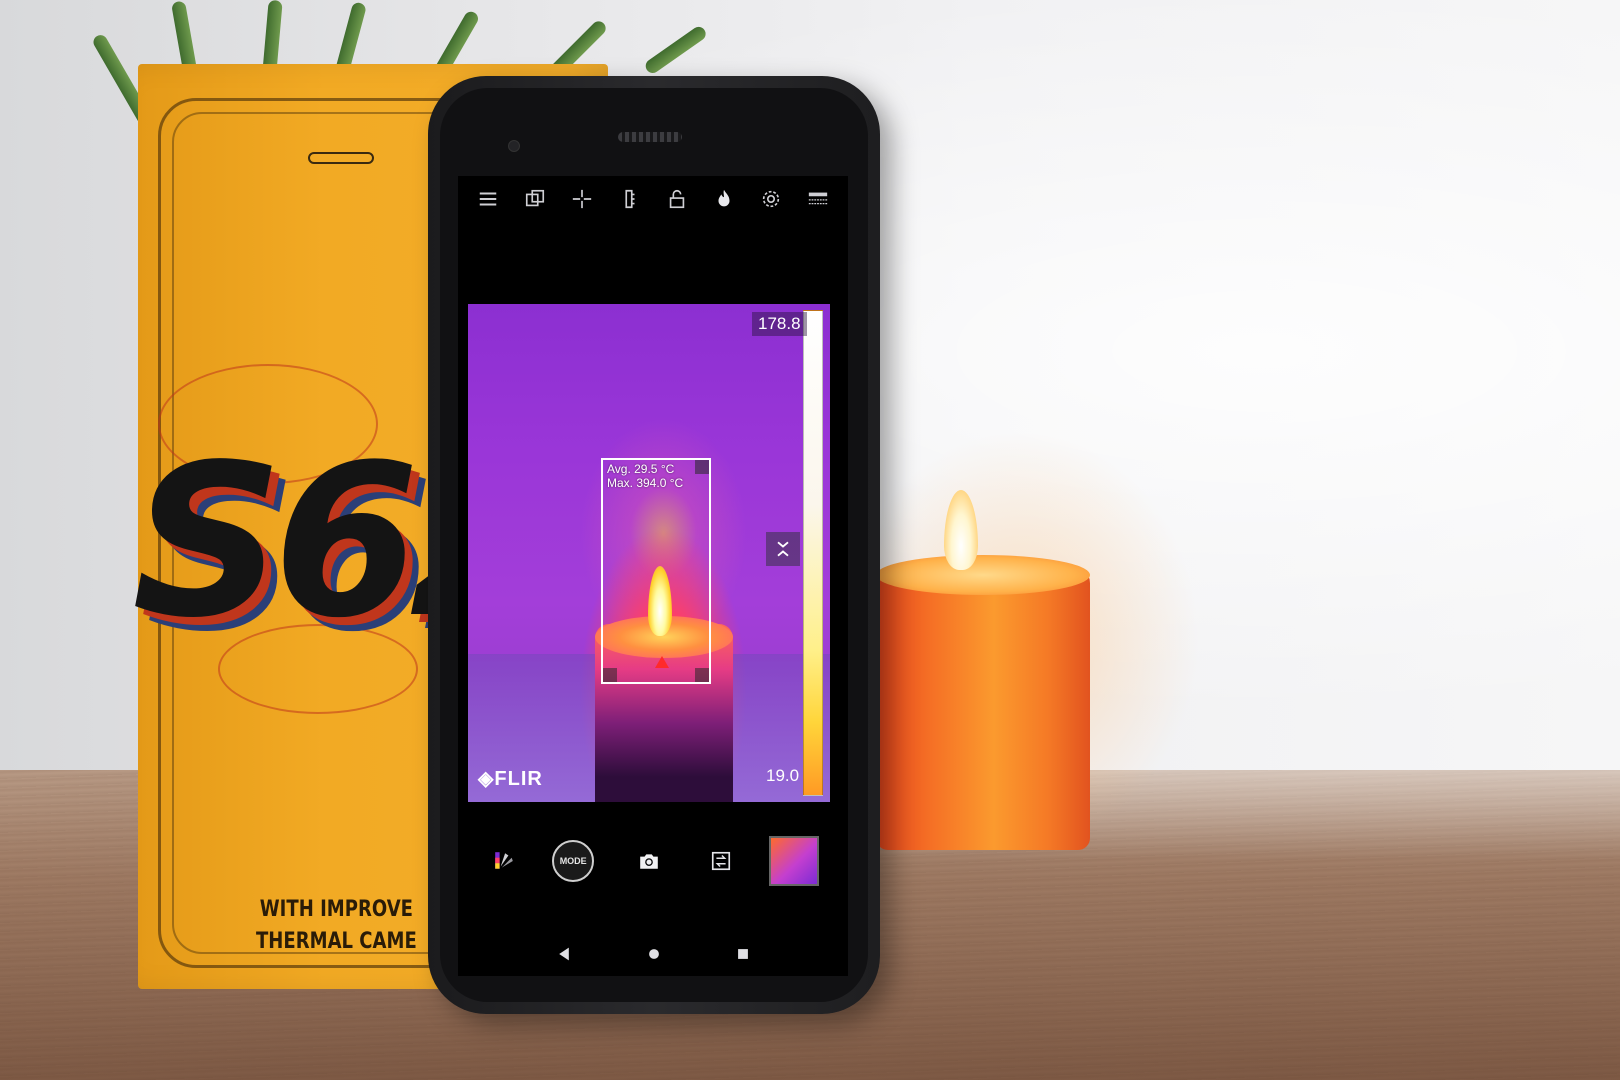  I want to click on measurement-box: Avg. 29.5 °C Max. 394.0 °C, so click(656, 571).